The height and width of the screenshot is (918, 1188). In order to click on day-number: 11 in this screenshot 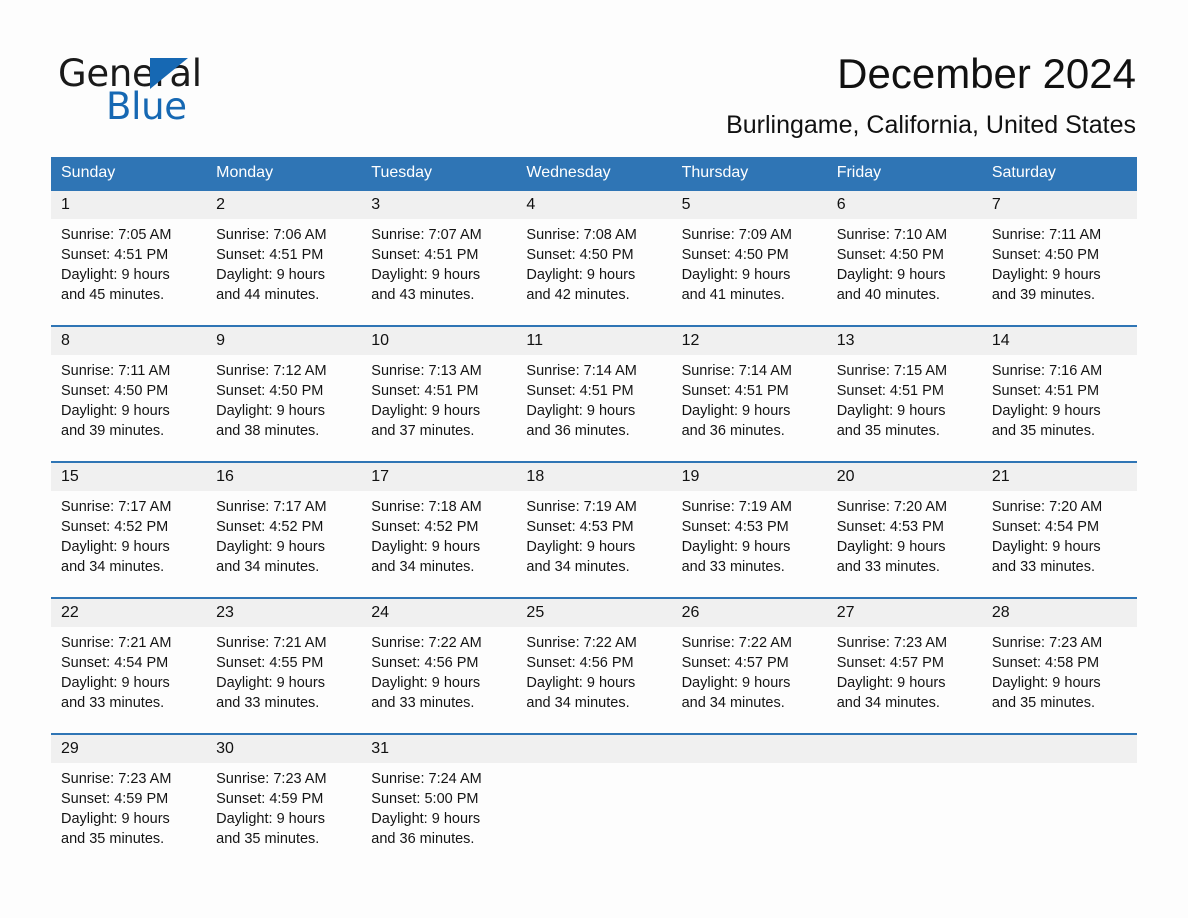, I will do `click(593, 341)`.